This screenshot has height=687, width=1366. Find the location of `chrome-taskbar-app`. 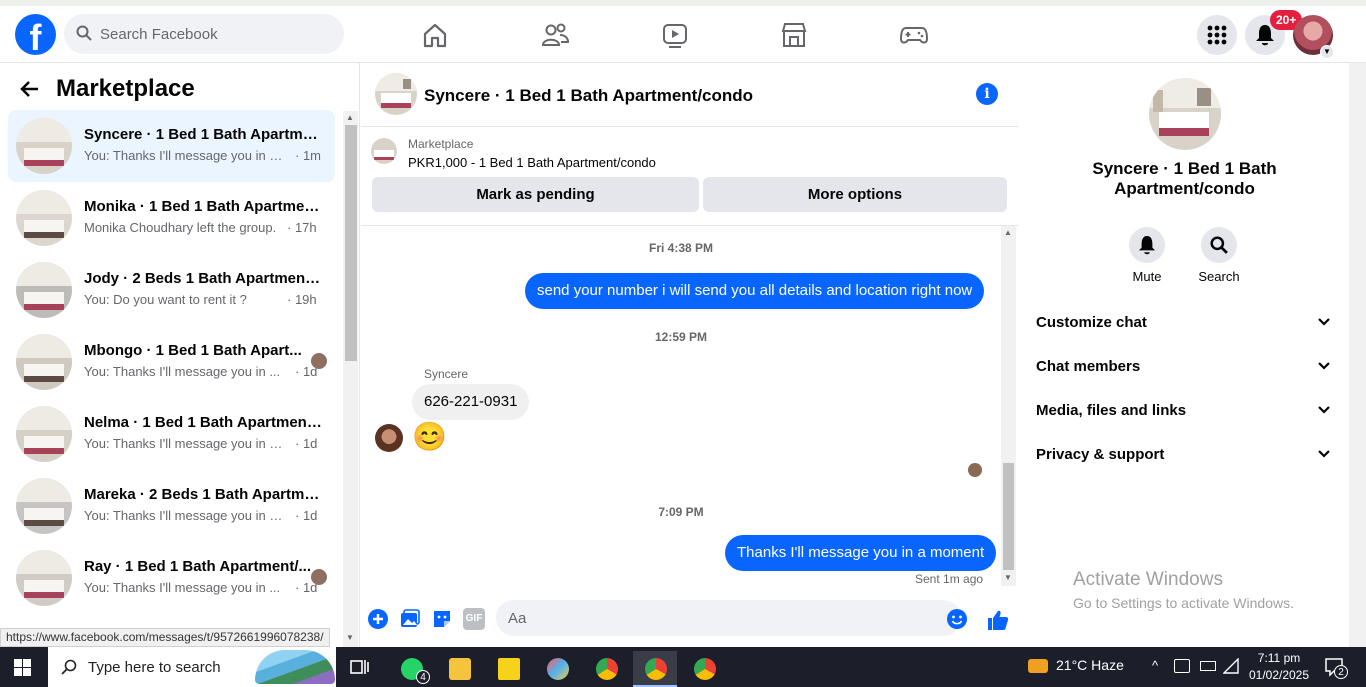

chrome-taskbar-app is located at coordinates (606, 669).